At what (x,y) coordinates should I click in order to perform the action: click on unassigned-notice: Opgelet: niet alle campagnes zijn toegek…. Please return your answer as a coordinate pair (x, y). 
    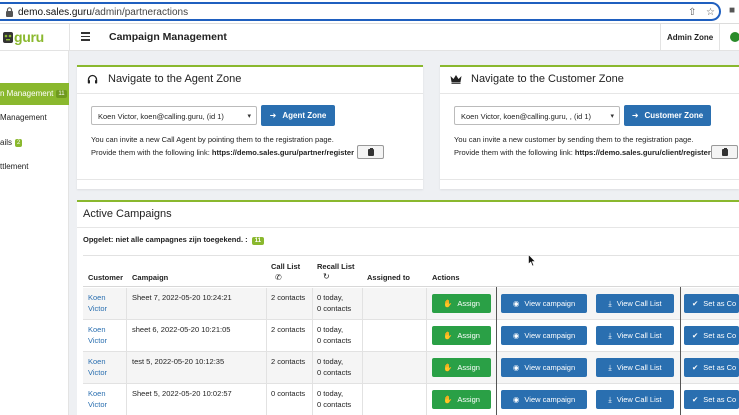
    Looking at the image, I should click on (174, 240).